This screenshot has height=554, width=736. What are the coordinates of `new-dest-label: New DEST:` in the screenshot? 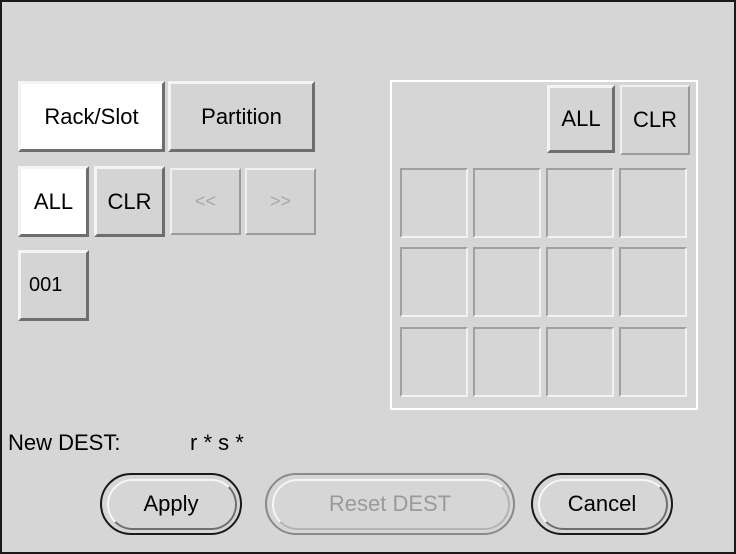 It's located at (64, 442).